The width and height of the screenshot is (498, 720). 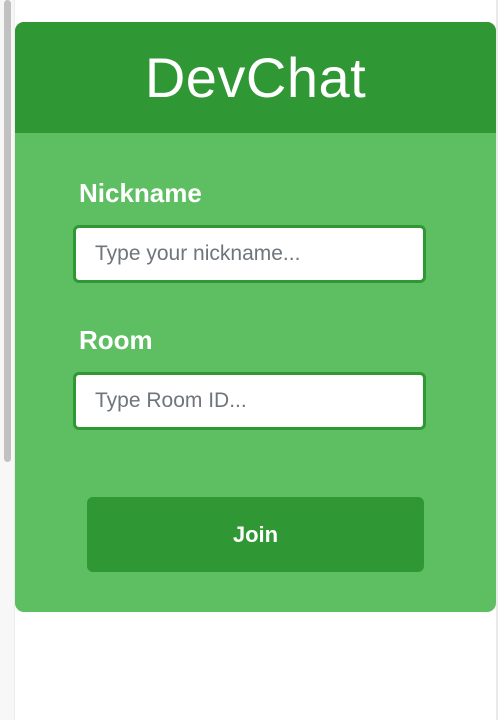 I want to click on scrollbar-thumb, so click(x=7, y=231).